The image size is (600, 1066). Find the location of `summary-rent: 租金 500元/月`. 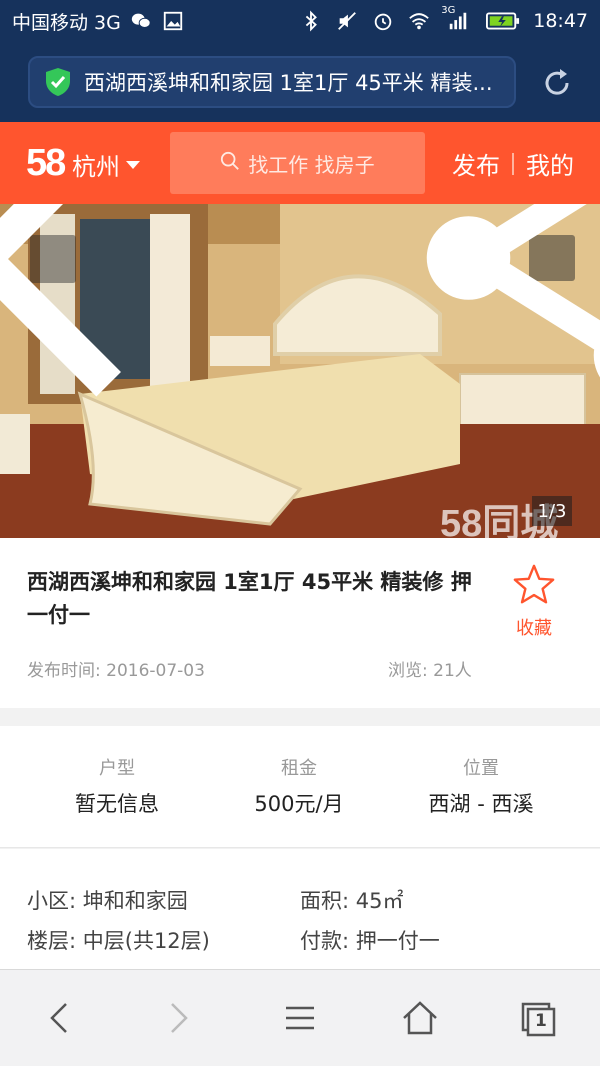

summary-rent: 租金 500元/月 is located at coordinates (299, 786).